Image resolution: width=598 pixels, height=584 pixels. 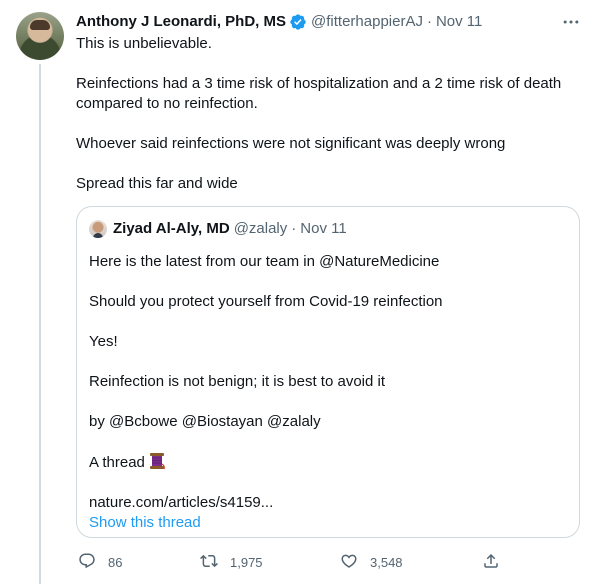 I want to click on heart-icon, so click(x=349, y=562).